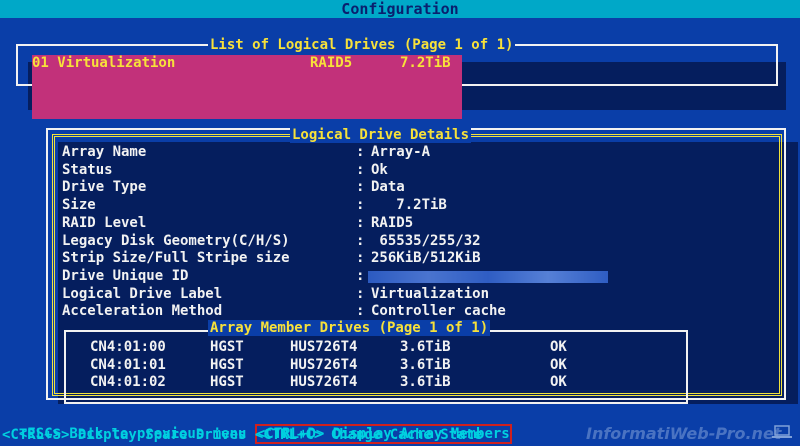 The width and height of the screenshot is (800, 446). I want to click on detail-label: Array Name, so click(104, 152).